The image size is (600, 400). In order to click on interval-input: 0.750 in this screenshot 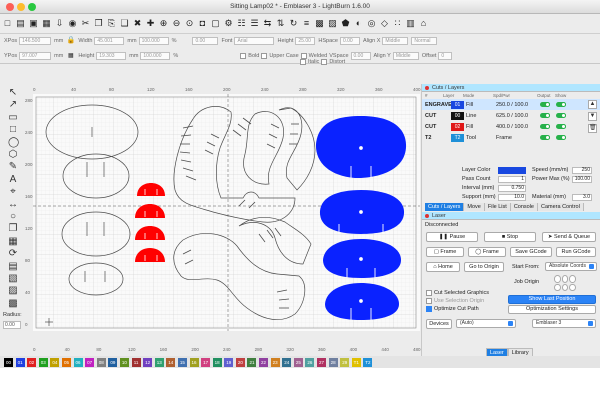, I will do `click(512, 188)`.